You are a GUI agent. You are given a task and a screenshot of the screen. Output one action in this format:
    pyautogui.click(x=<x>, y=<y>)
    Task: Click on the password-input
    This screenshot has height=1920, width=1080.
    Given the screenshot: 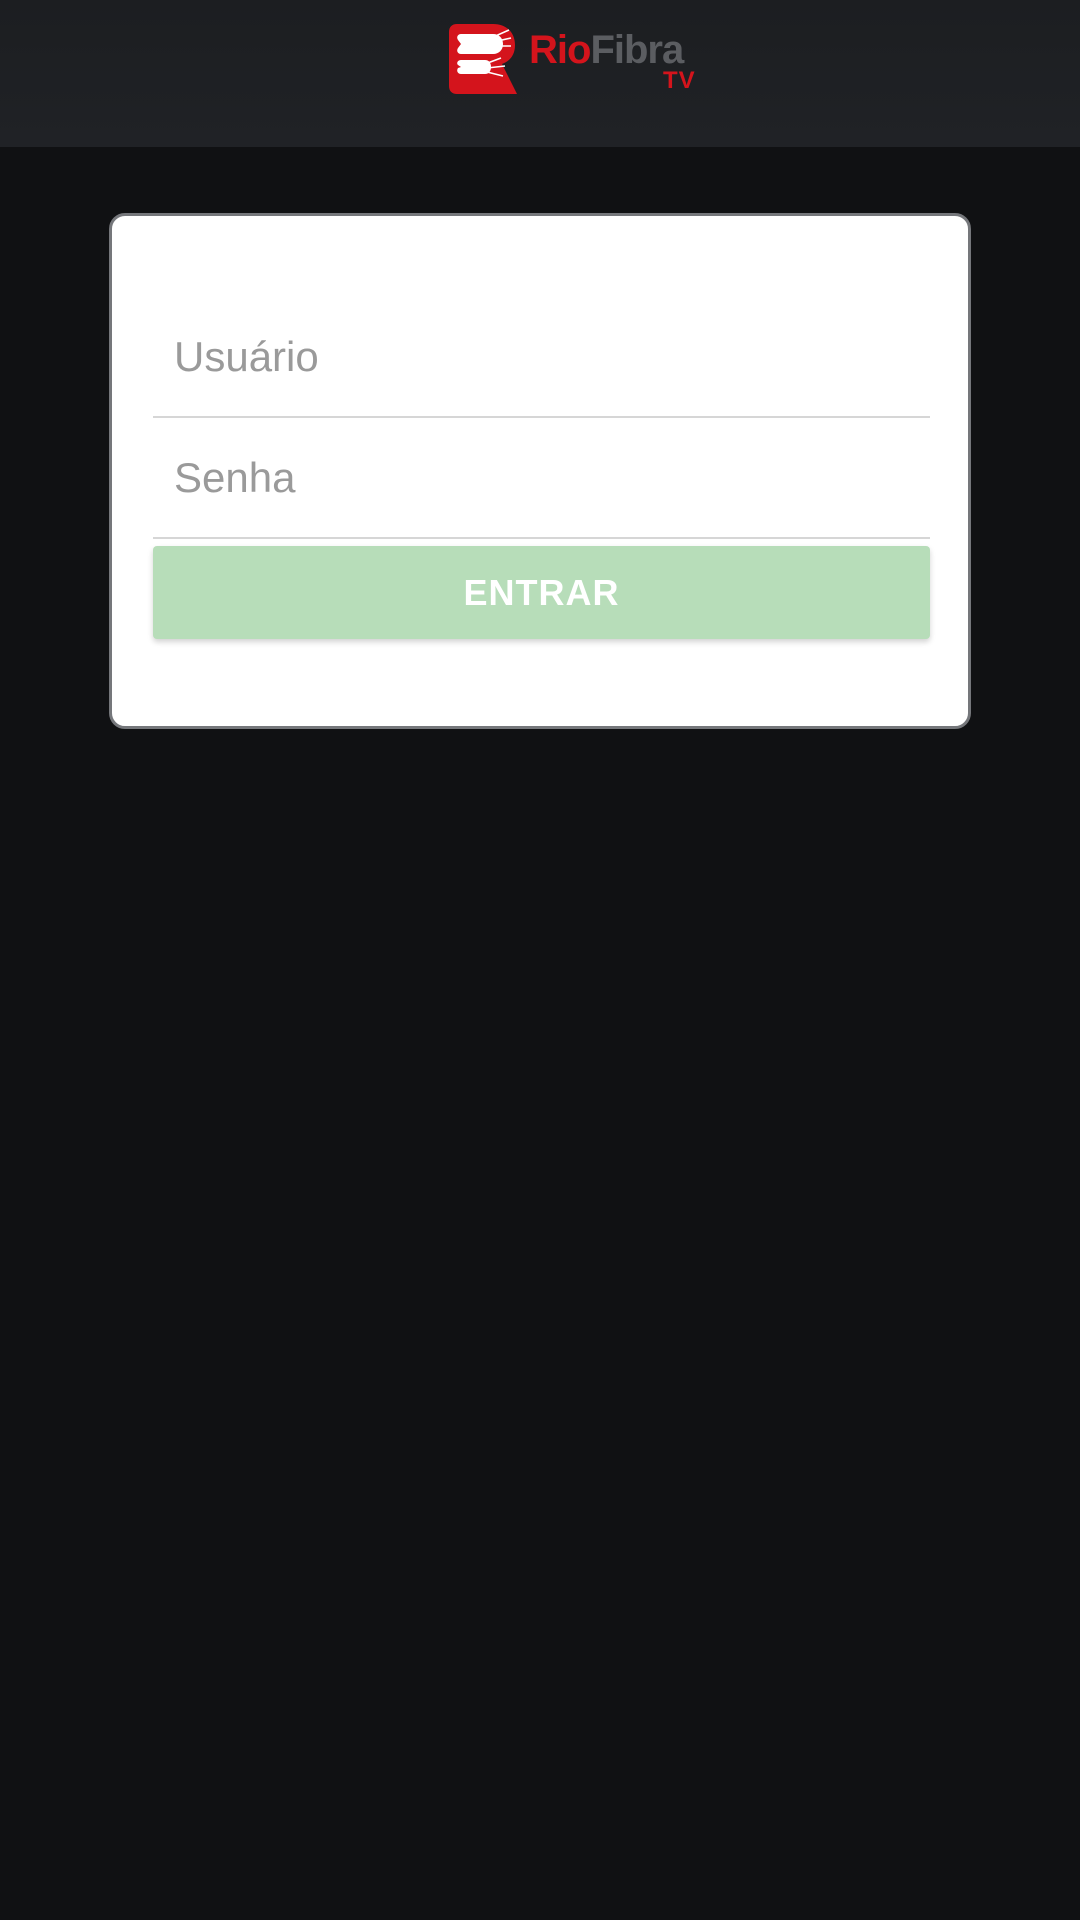 What is the action you would take?
    pyautogui.click(x=541, y=478)
    